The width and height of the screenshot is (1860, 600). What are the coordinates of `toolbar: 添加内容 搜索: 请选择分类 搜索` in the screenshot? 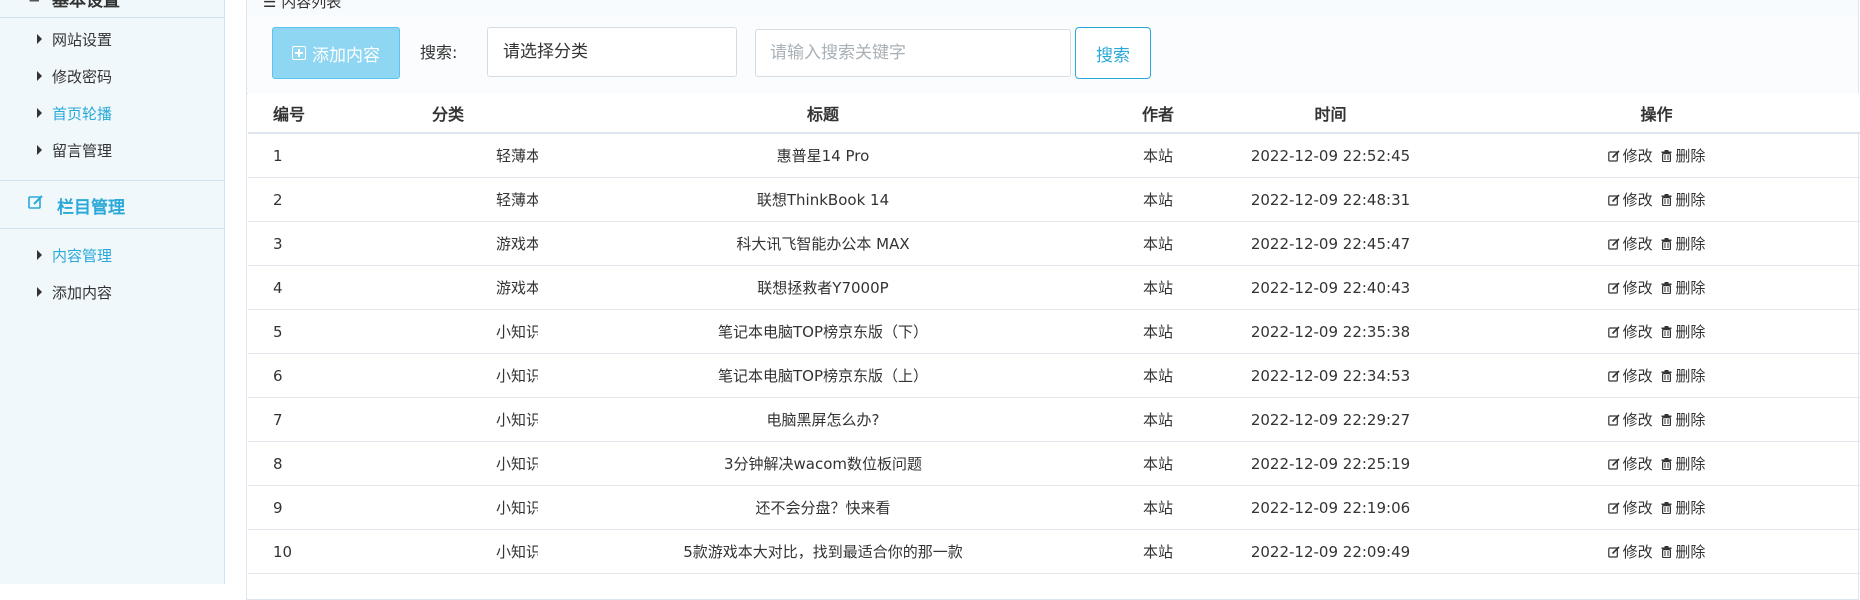 It's located at (1052, 54).